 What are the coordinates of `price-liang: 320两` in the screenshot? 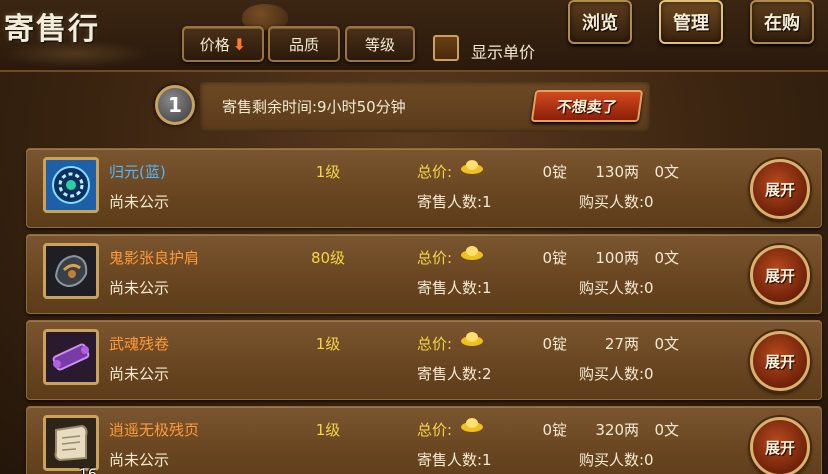 It's located at (617, 430).